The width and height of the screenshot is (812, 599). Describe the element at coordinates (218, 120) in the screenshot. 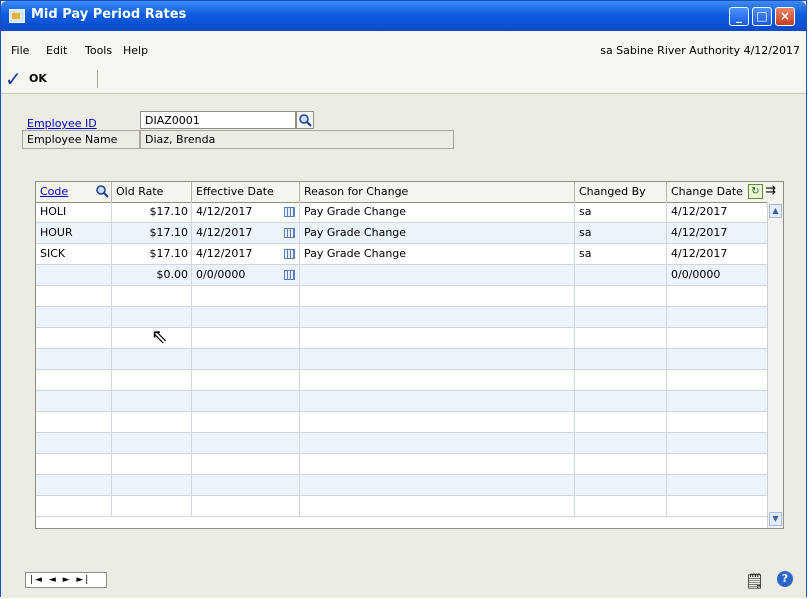

I see `employee-id-input: DIAZ0001` at that location.